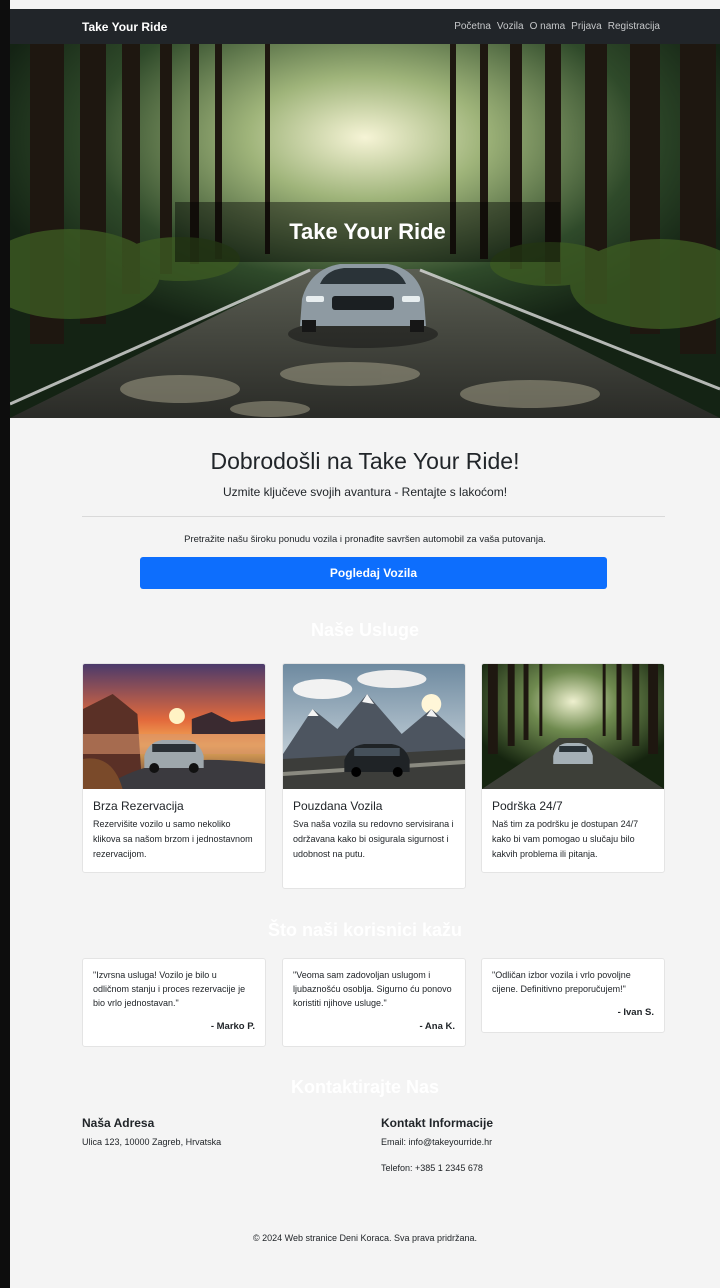 This screenshot has width=720, height=1288. Describe the element at coordinates (374, 726) in the screenshot. I see `mountain-road-car-image` at that location.